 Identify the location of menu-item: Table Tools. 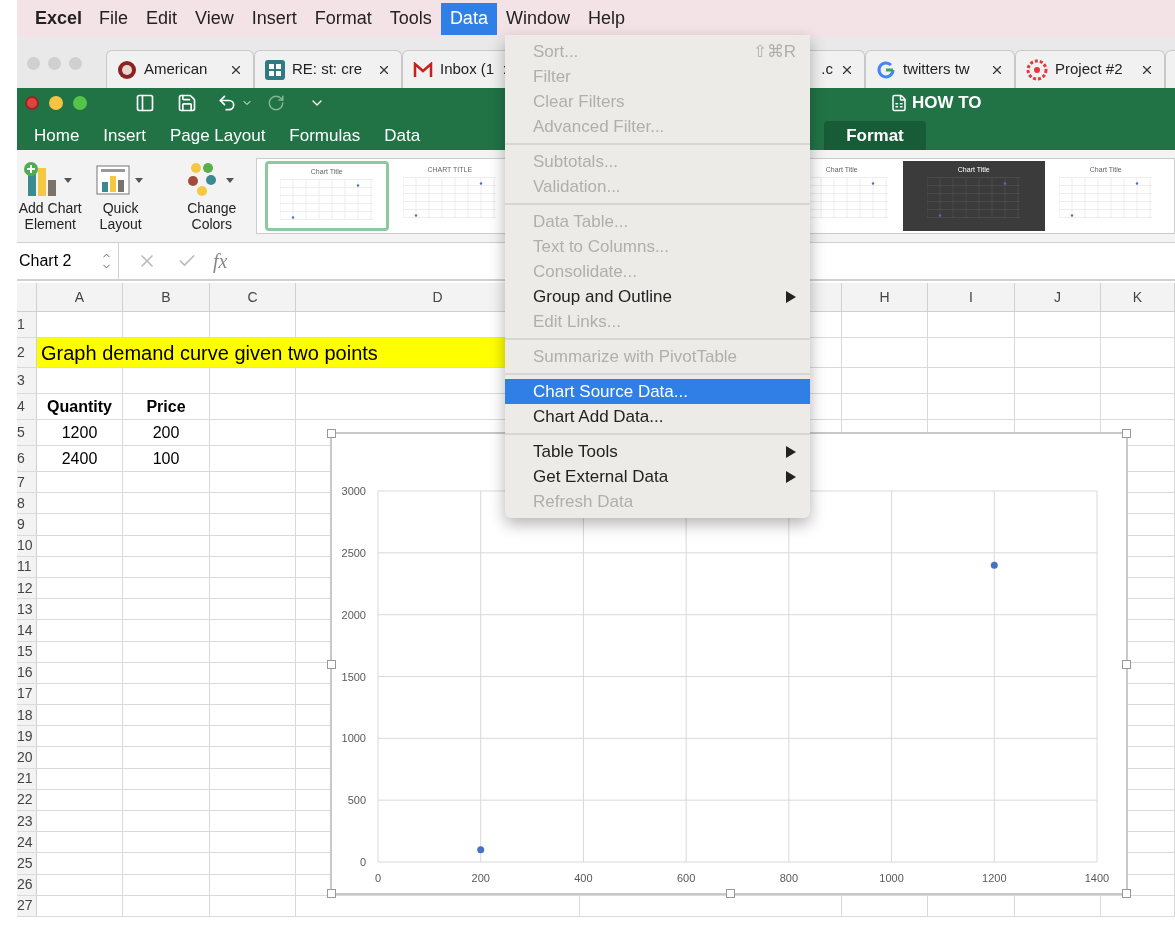
(657, 451).